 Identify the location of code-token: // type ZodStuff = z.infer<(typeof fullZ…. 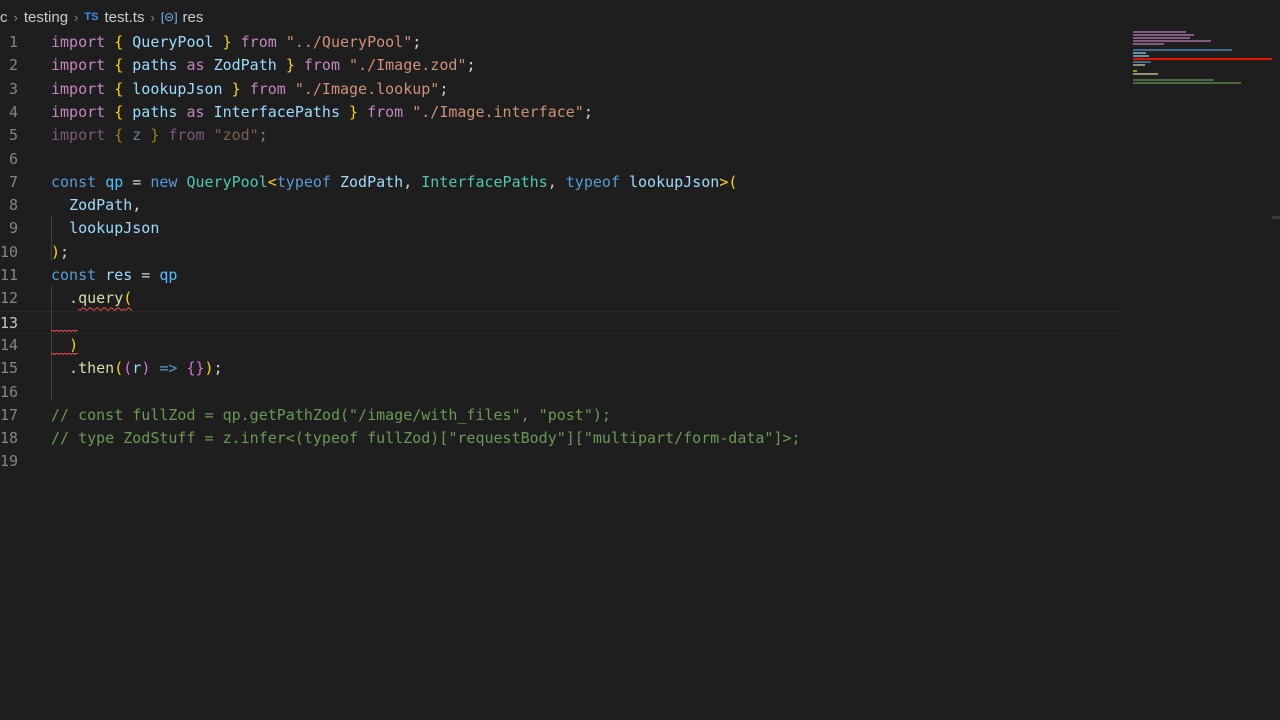
(426, 438).